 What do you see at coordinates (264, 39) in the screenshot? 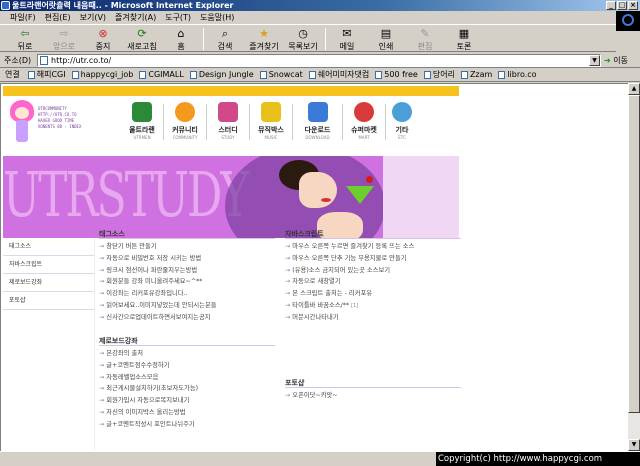
I see `favorites-button: ★ 즐겨찾기` at bounding box center [264, 39].